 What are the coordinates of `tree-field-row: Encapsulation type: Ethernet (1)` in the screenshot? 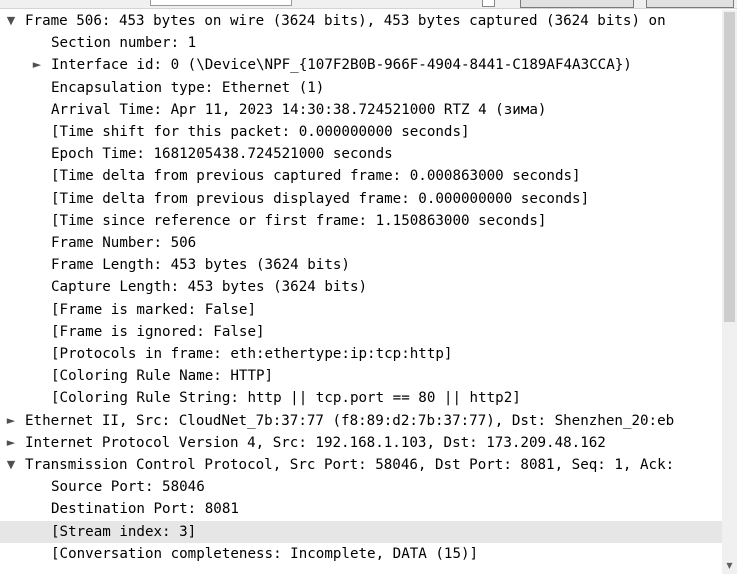 It's located at (361, 88).